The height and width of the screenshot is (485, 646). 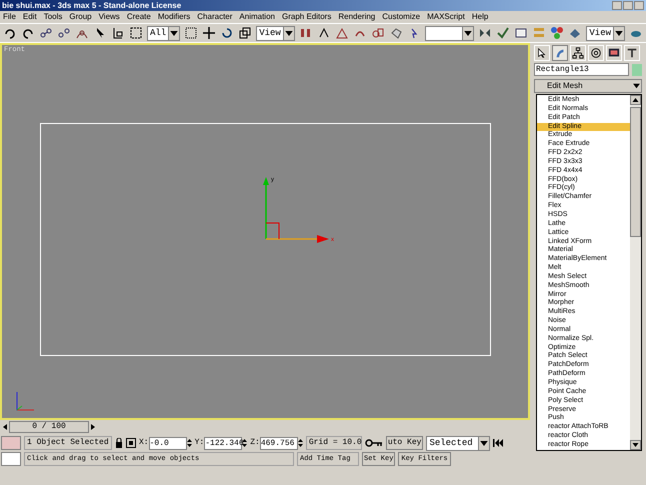 What do you see at coordinates (357, 17) in the screenshot?
I see `menu-item: Rendering` at bounding box center [357, 17].